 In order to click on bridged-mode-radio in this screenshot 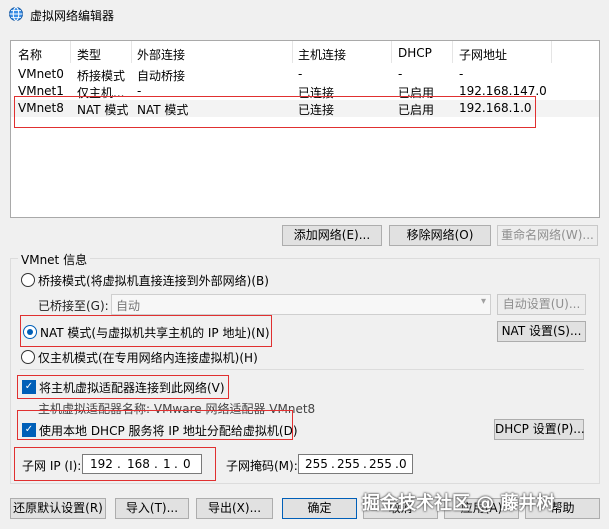, I will do `click(28, 280)`.